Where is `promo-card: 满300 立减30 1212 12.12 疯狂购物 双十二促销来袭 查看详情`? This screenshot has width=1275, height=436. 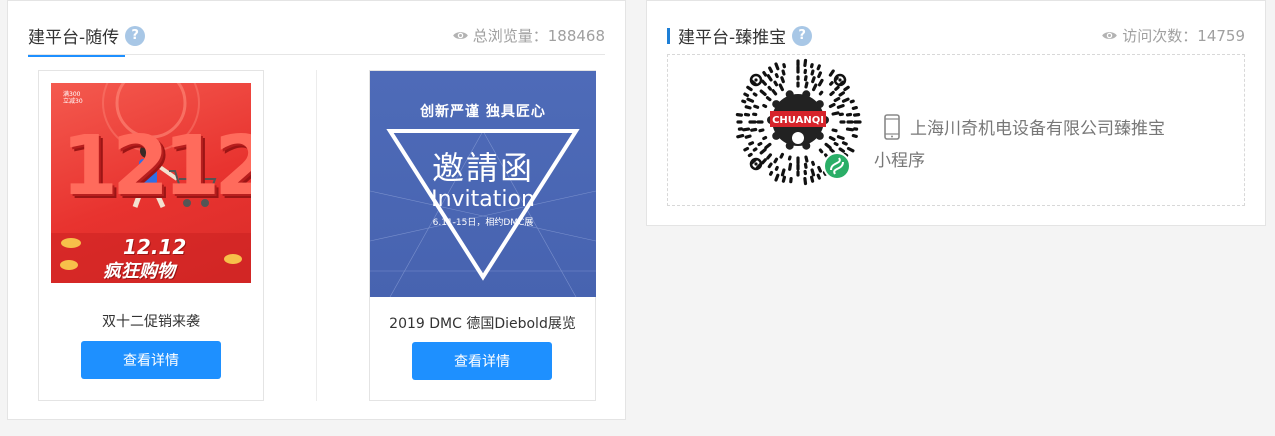 promo-card: 满300 立减30 1212 12.12 疯狂购物 双十二促销来袭 查看详情 is located at coordinates (151, 235).